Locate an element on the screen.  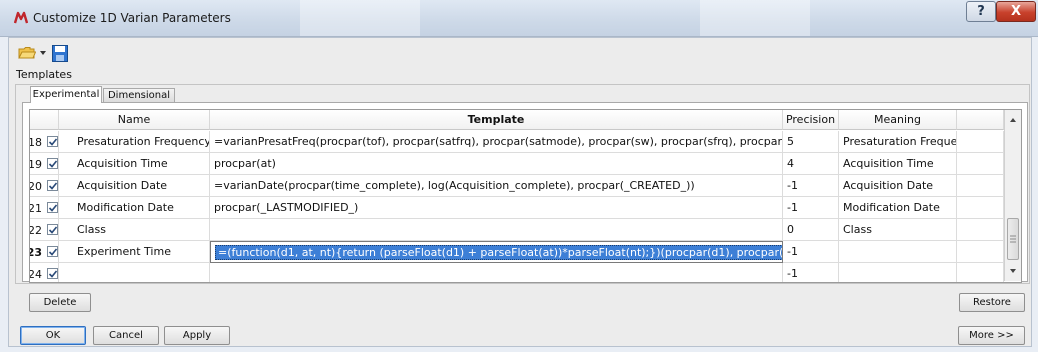
help-icon: ? is located at coordinates (981, 11).